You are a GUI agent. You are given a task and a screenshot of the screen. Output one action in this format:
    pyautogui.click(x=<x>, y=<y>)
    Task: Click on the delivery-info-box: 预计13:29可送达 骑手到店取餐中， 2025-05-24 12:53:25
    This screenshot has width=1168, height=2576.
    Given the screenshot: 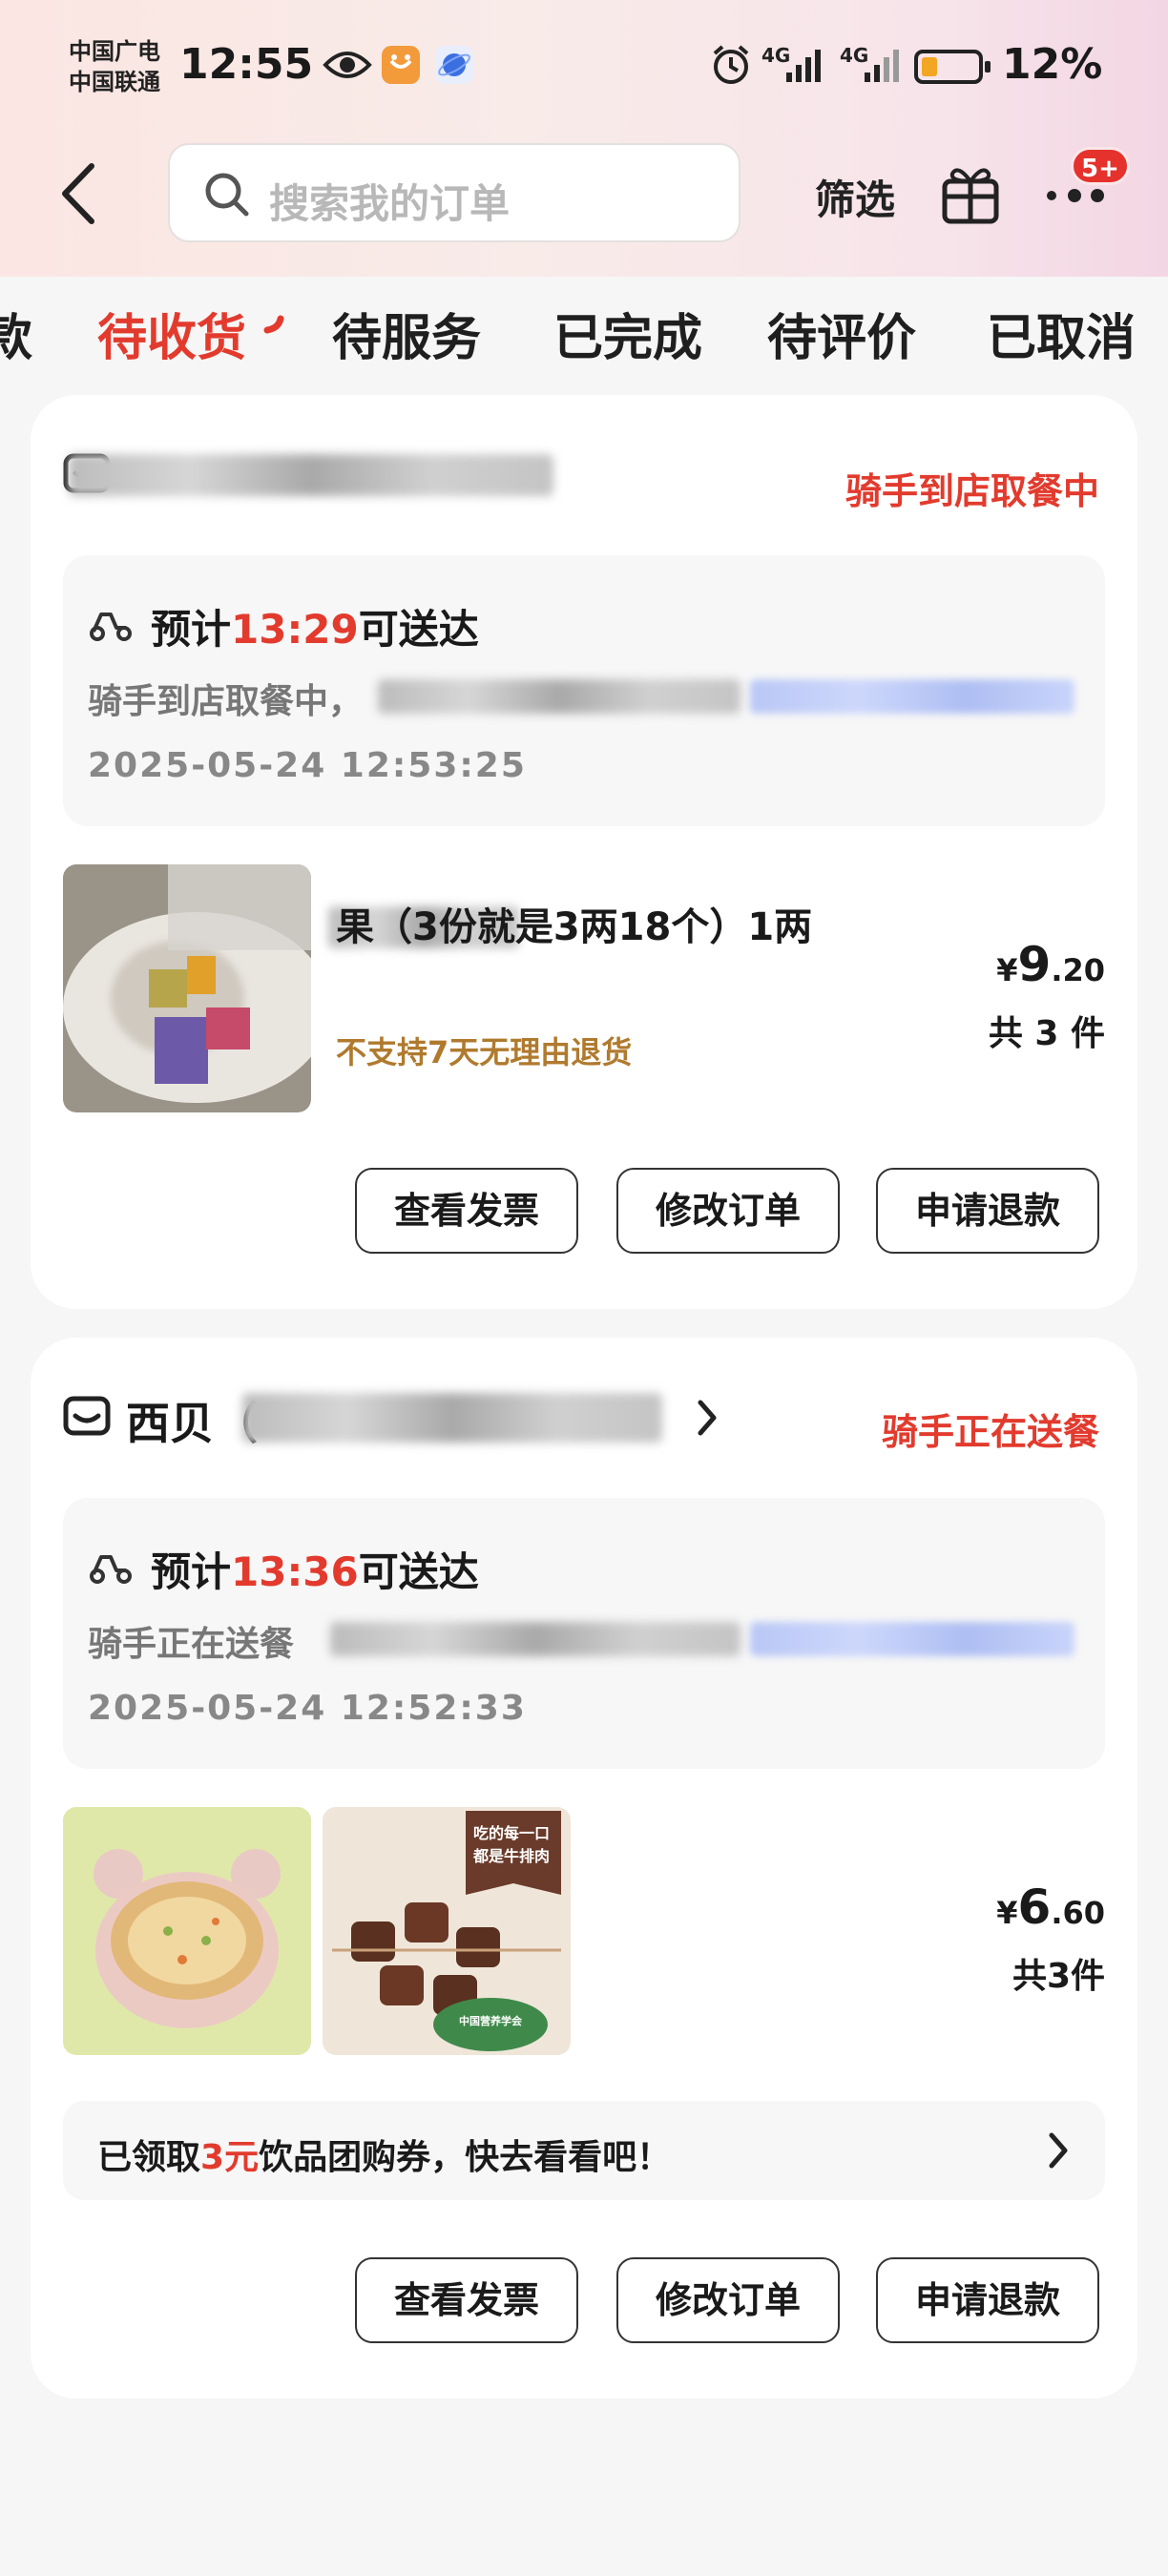 What is the action you would take?
    pyautogui.click(x=584, y=690)
    